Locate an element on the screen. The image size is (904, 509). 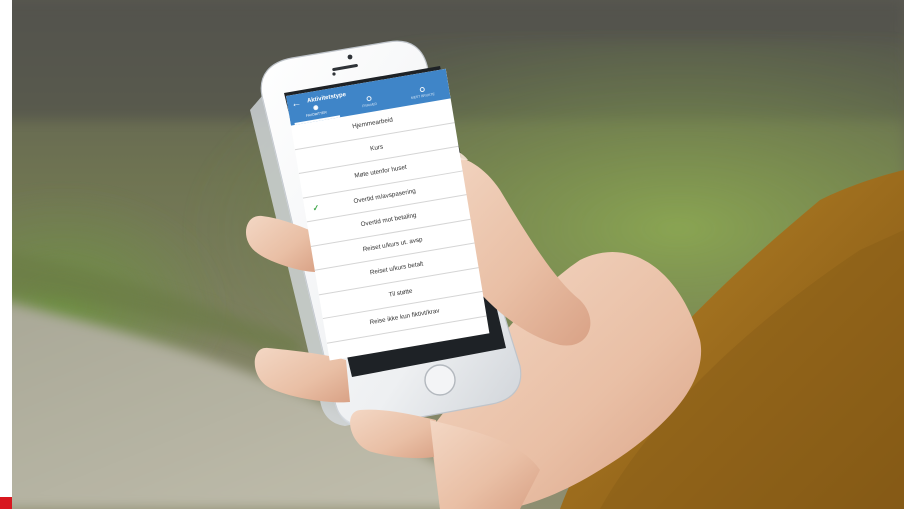
tab-label: FAVORITTER is located at coordinates (316, 114).